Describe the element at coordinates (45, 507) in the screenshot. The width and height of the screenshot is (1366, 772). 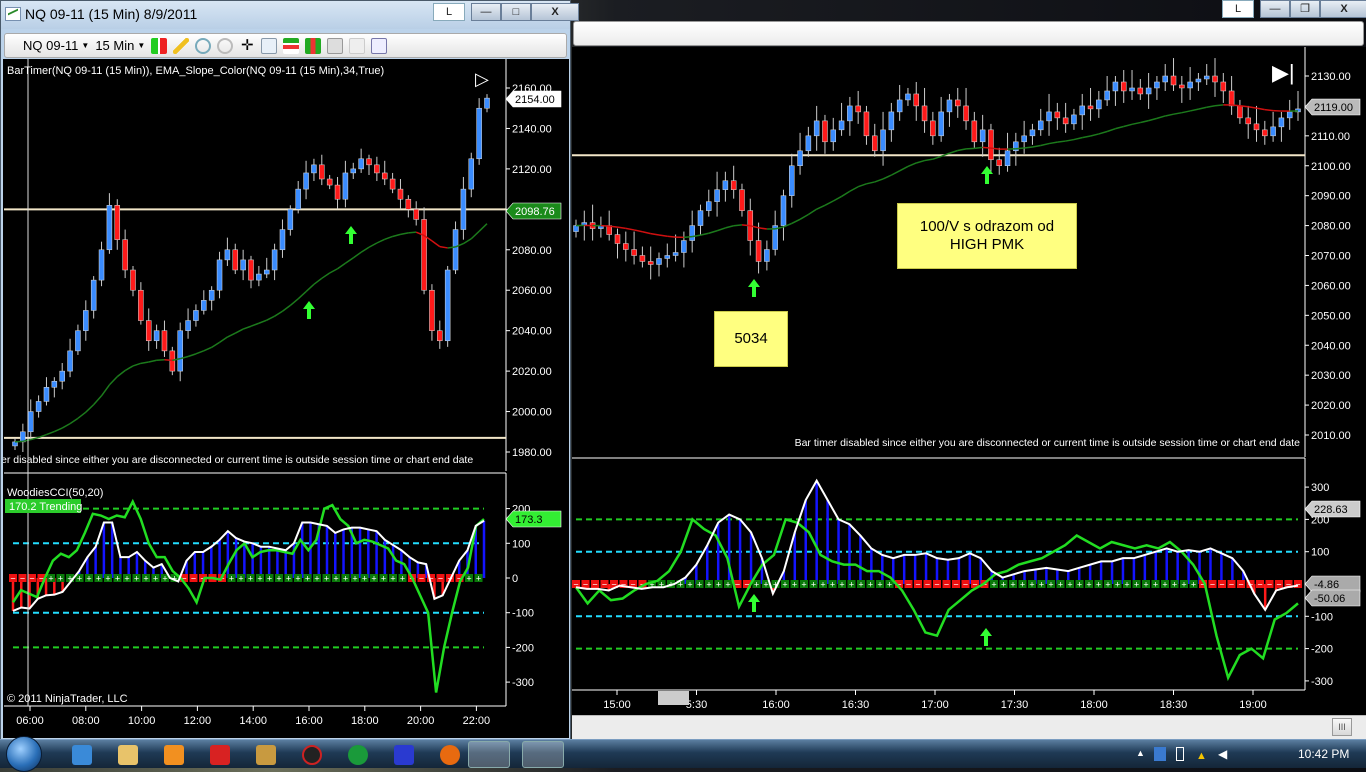
I see `trend-badge-label: 170.2 Trending` at that location.